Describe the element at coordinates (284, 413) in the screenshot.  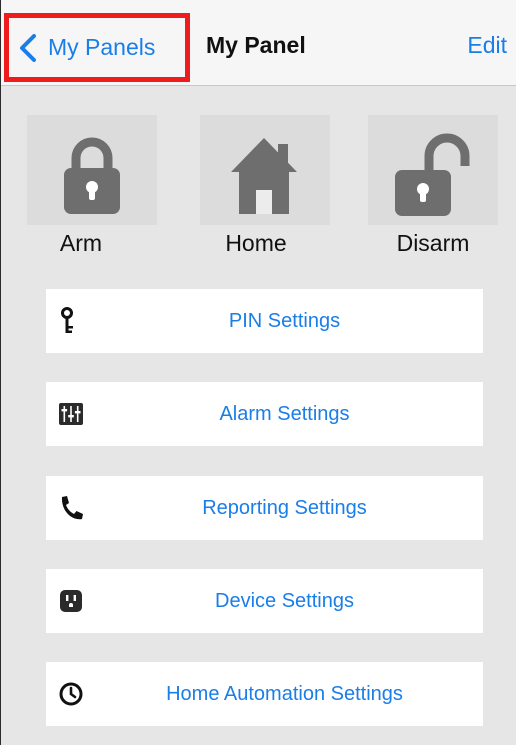
I see `alarm-settings-label: Alarm Settings` at that location.